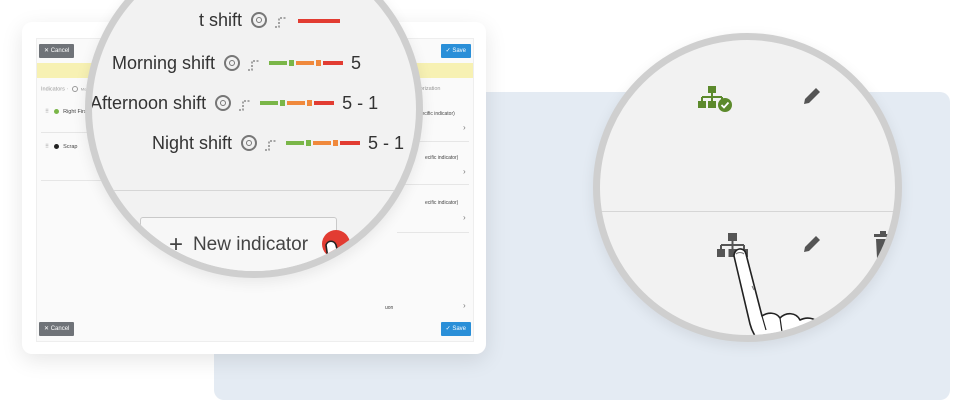  I want to click on shift-row: Night shift 5 - 1, so click(278, 143).